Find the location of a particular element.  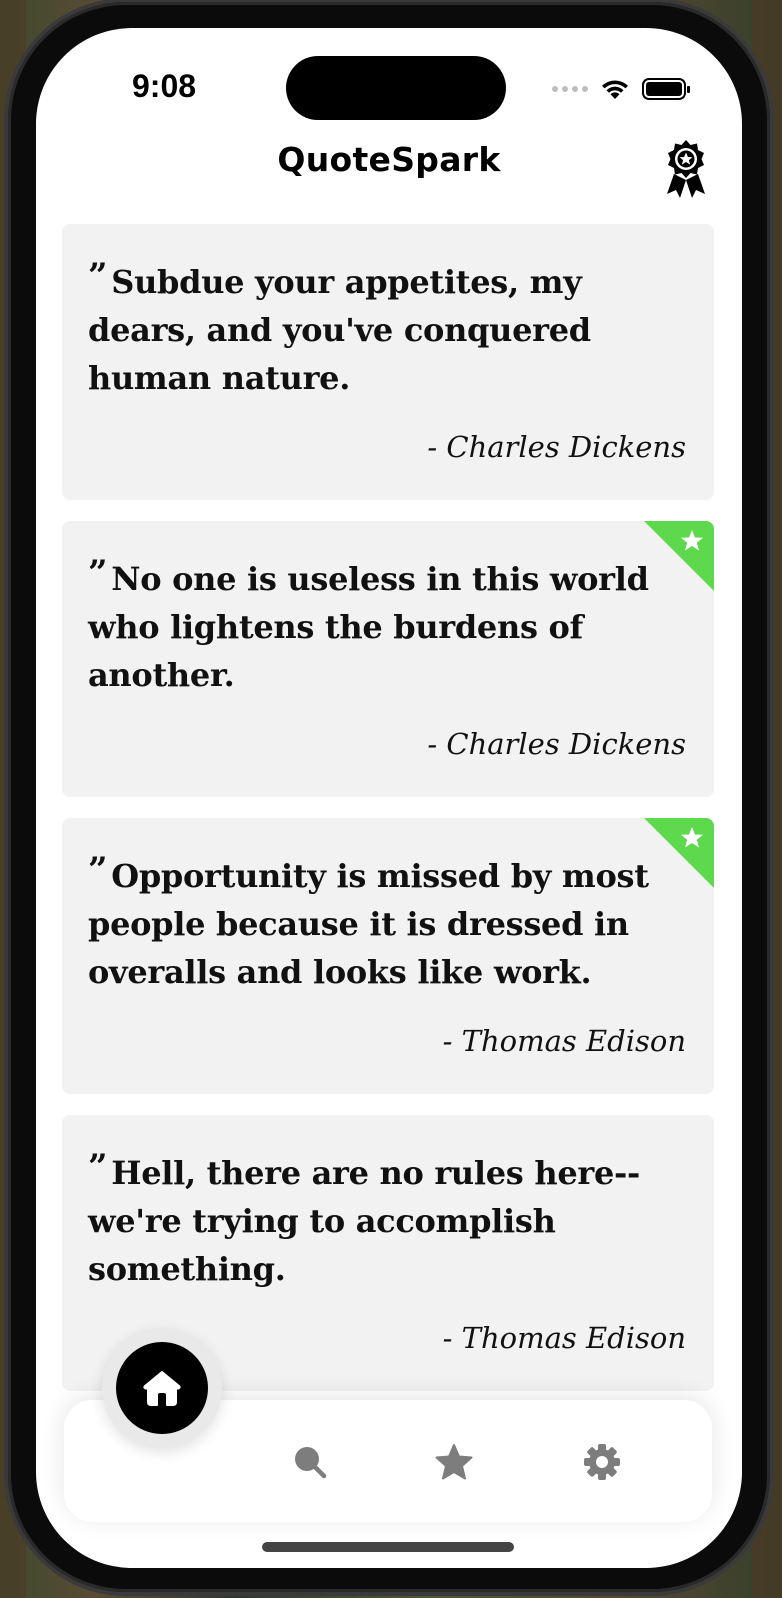

app-title: QuoteSpark is located at coordinates (389, 159).